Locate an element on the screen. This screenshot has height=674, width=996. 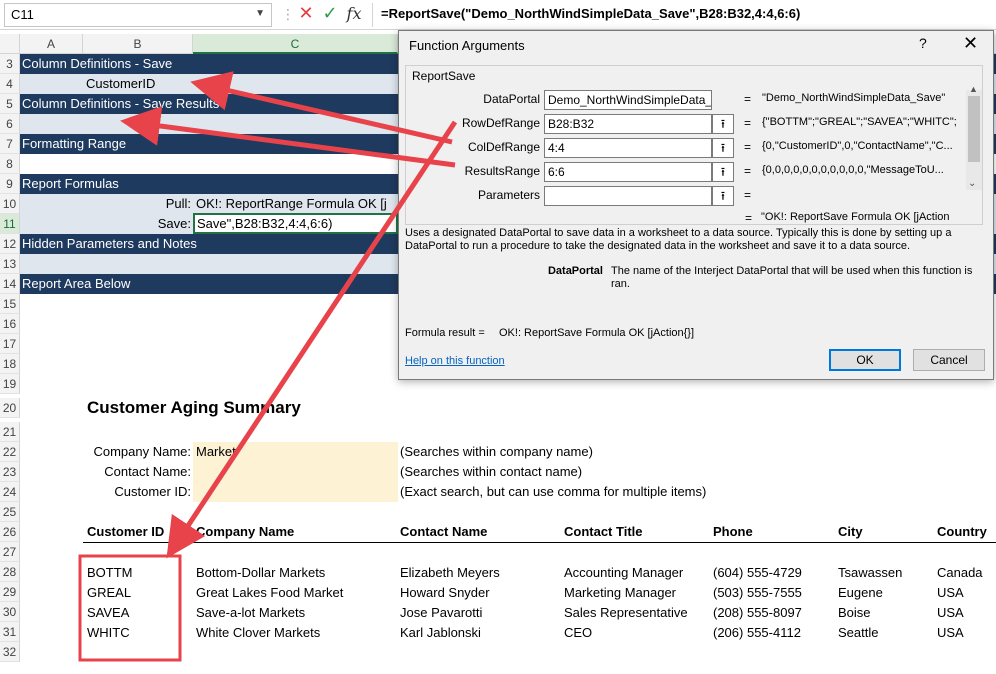
row-header: 31 is located at coordinates (10, 632).